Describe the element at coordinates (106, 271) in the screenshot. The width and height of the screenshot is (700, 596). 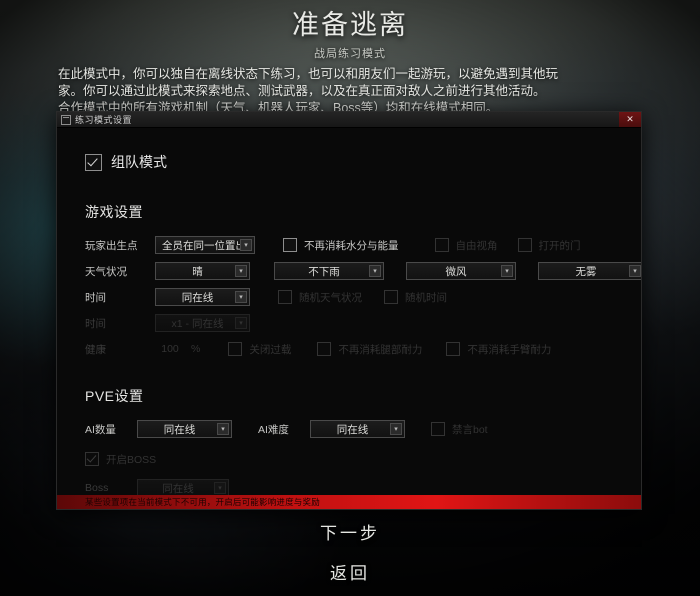
I see `weather-label: 天气状况` at that location.